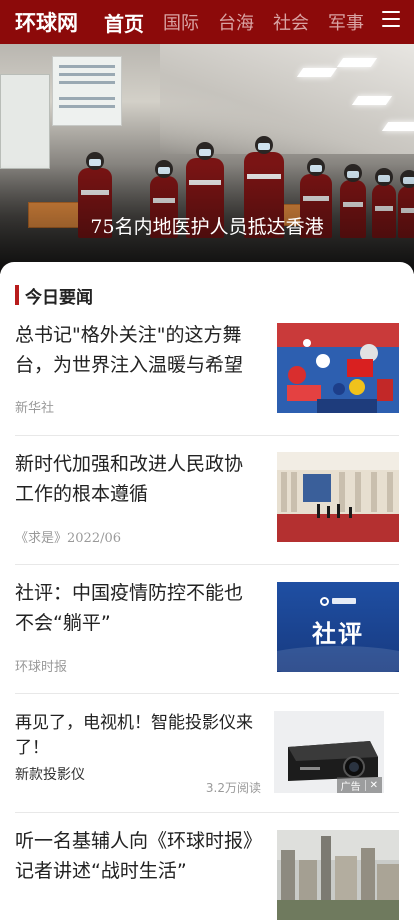  What do you see at coordinates (138, 856) in the screenshot?
I see `news-title: 听一名基辅人向《环球时报》记者讲述“战时生活”` at bounding box center [138, 856].